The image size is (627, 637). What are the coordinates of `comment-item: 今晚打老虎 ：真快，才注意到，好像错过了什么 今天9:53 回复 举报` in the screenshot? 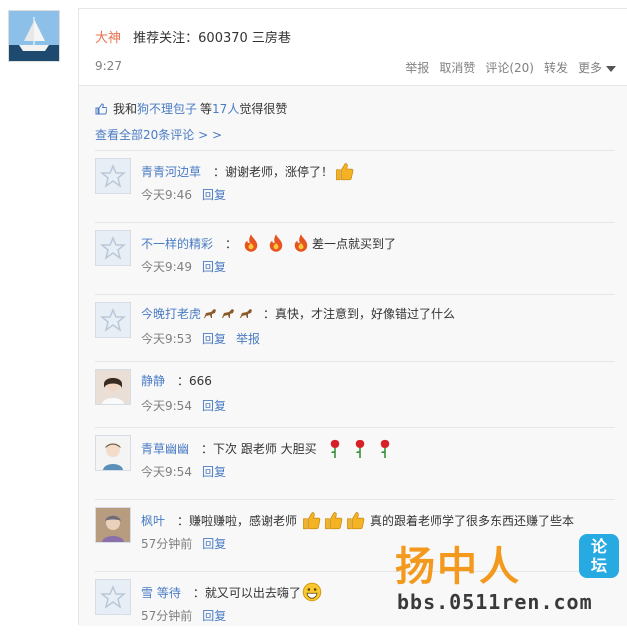 It's located at (355, 327).